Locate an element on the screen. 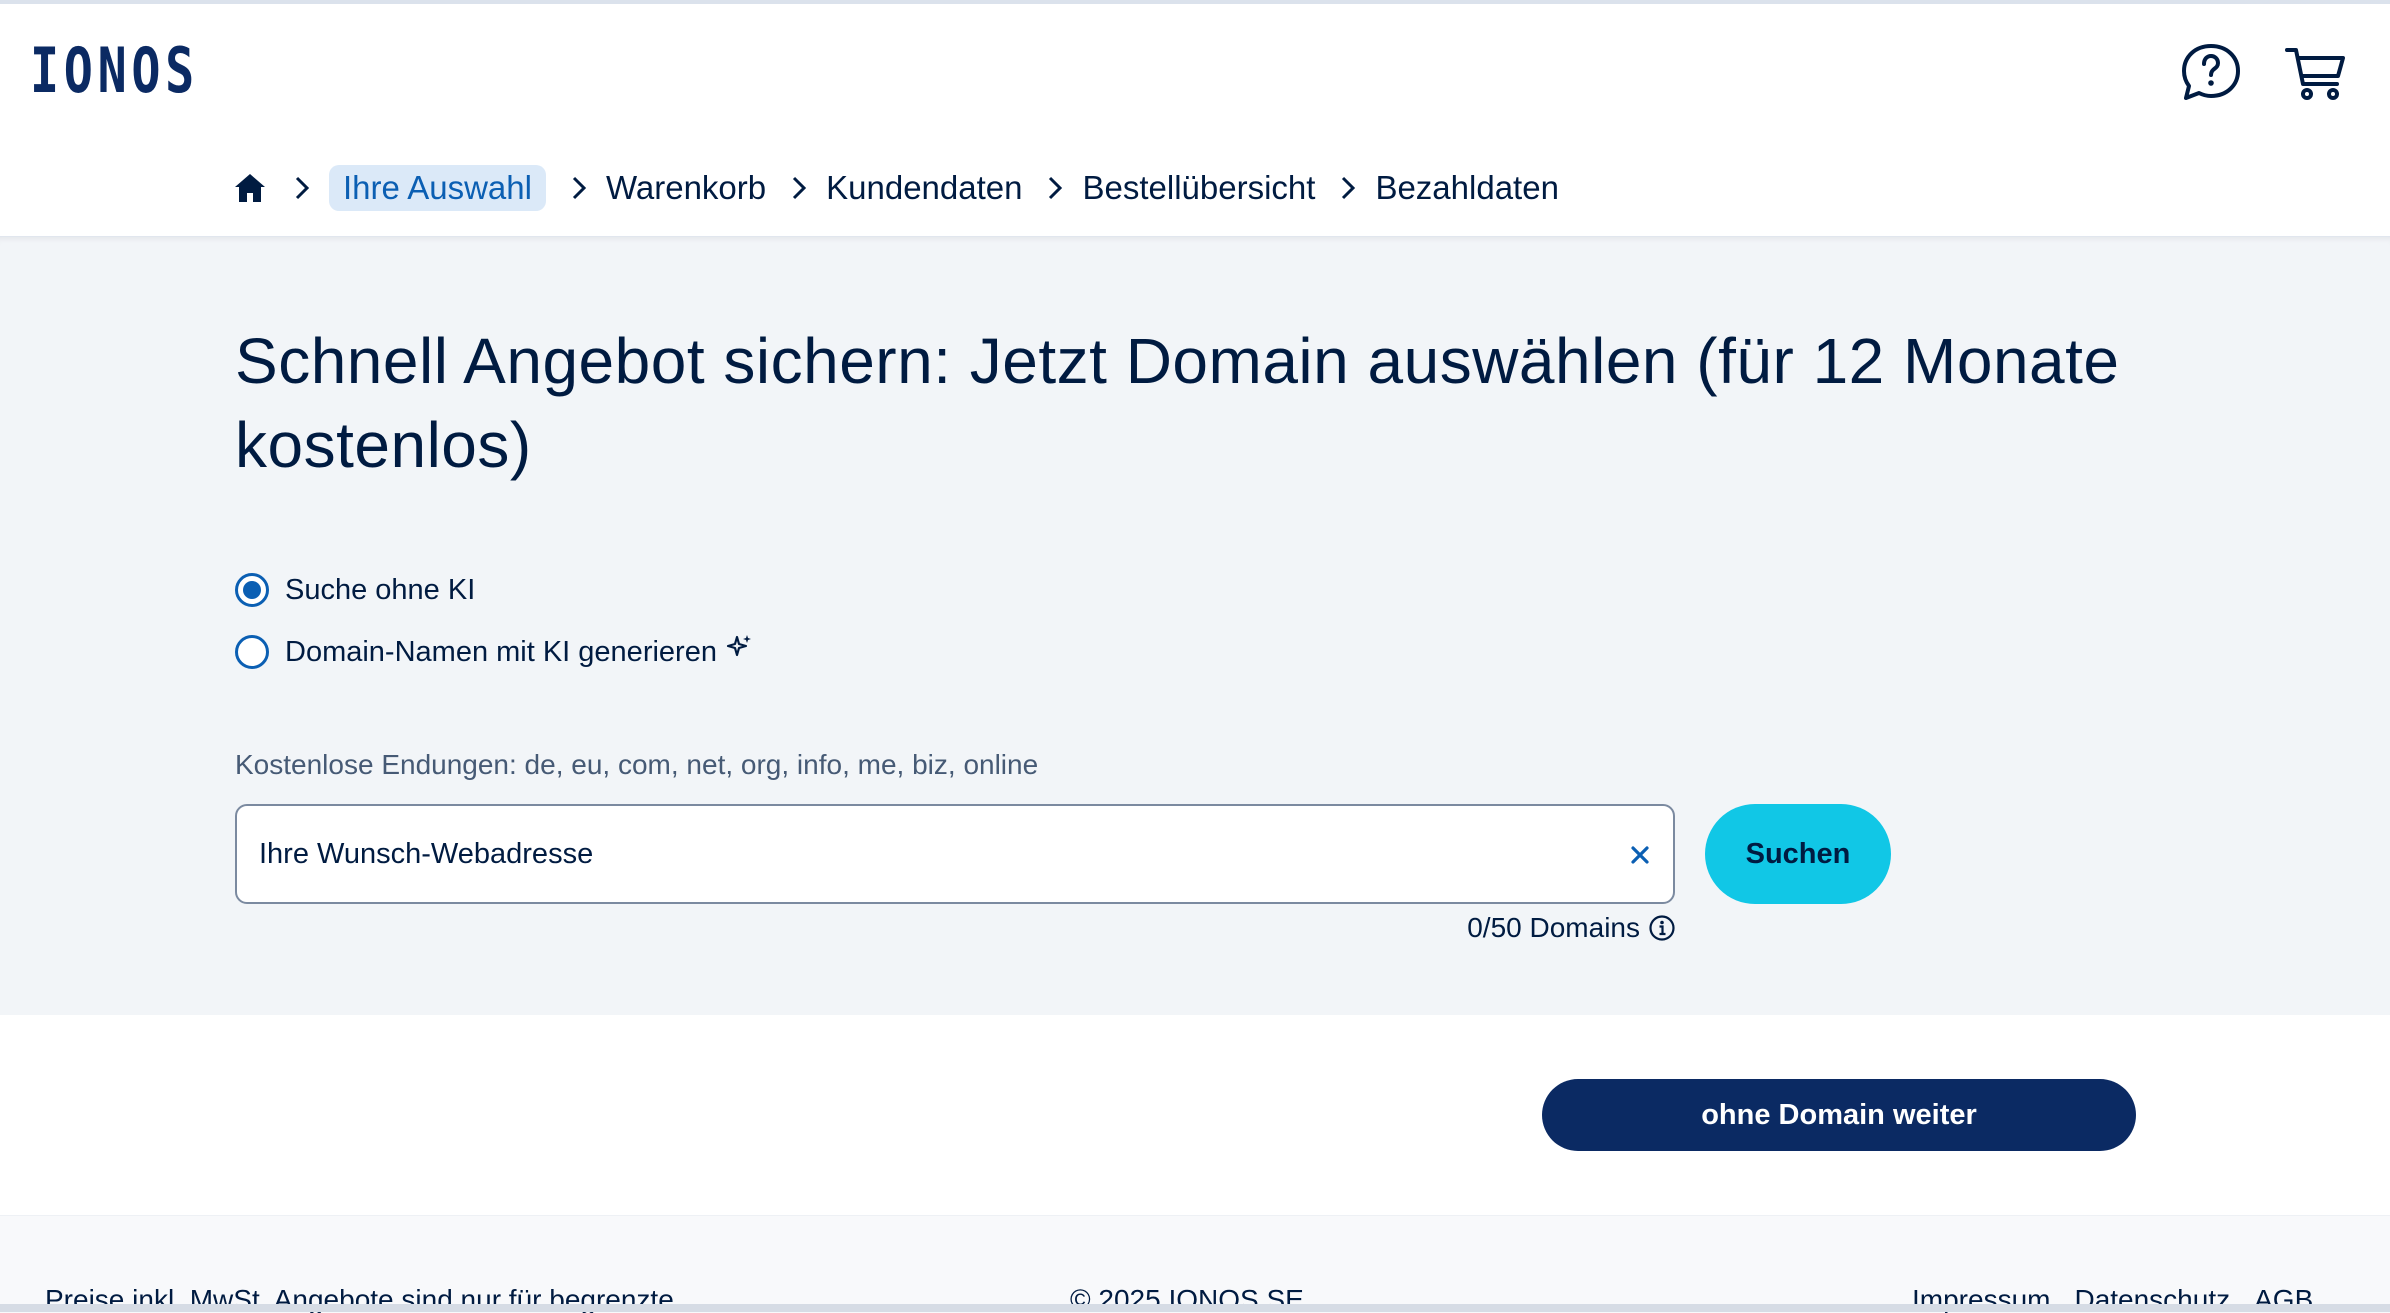 The width and height of the screenshot is (2390, 1313). radio-generate-with-ai: Domain-Namen mit KI generieren is located at coordinates (494, 652).